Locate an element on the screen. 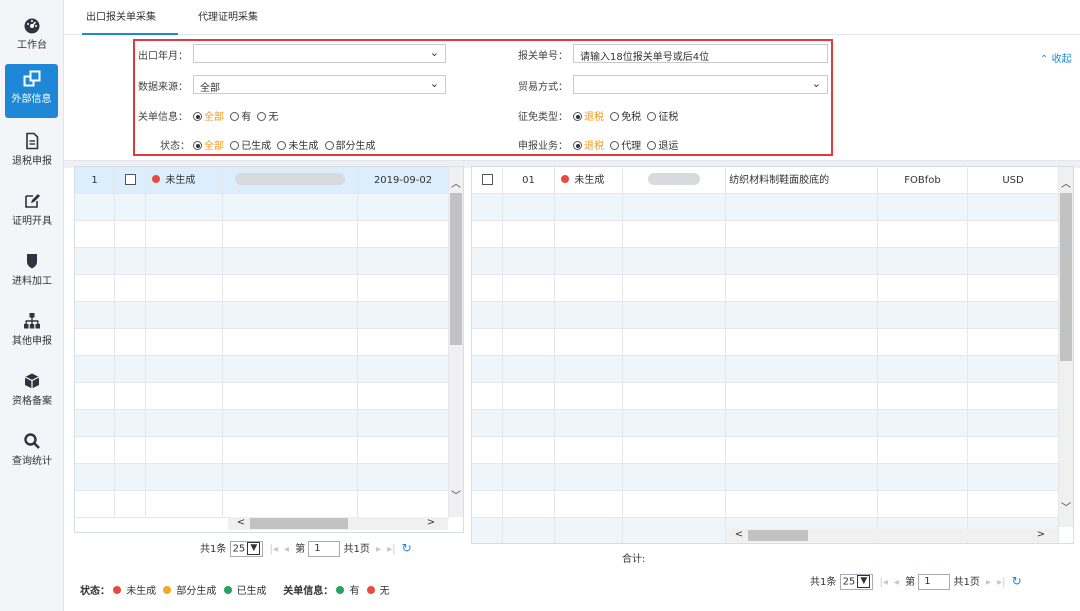 This screenshot has height=611, width=1080. sidebar-item-processing: 进料加工 is located at coordinates (32, 271).